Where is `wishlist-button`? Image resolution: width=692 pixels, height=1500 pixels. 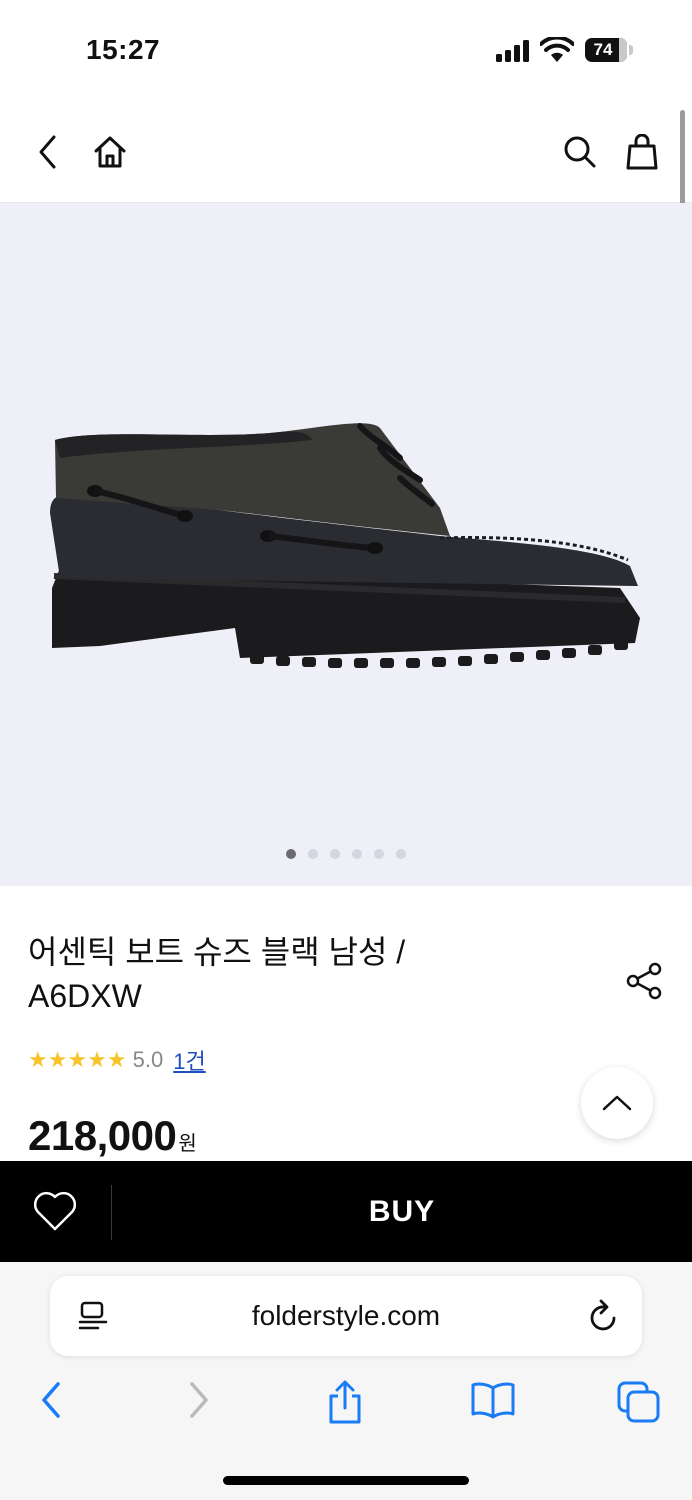 wishlist-button is located at coordinates (55, 1211).